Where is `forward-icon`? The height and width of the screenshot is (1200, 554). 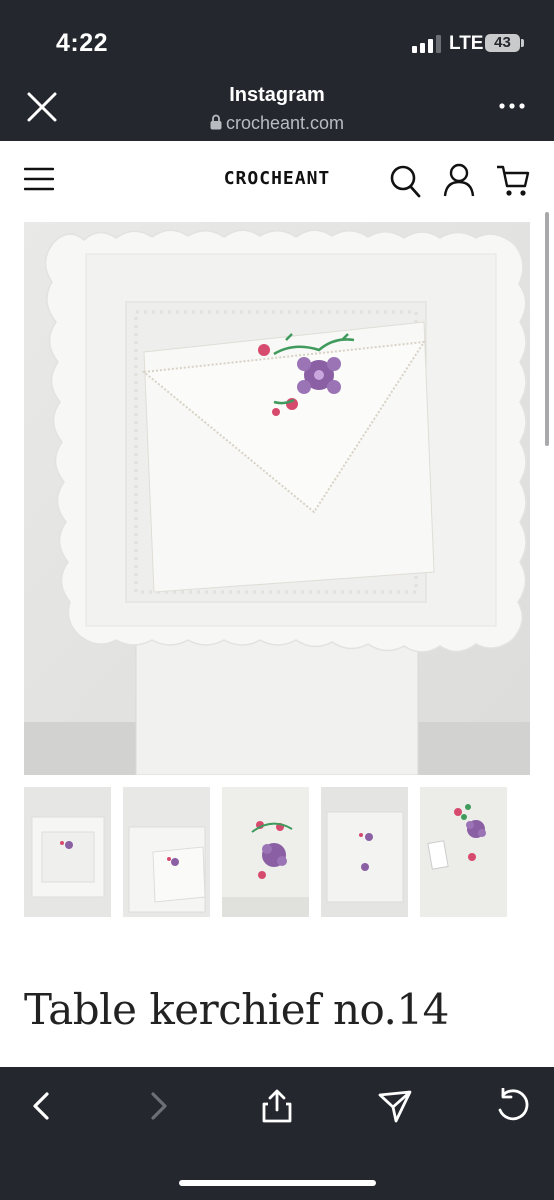 forward-icon is located at coordinates (159, 1106).